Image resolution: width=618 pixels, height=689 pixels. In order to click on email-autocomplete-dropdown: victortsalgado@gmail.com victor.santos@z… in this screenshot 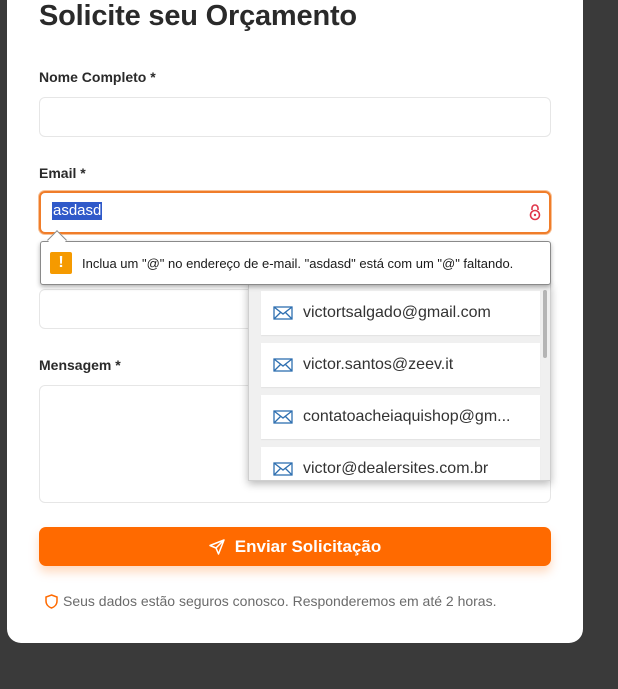, I will do `click(399, 382)`.